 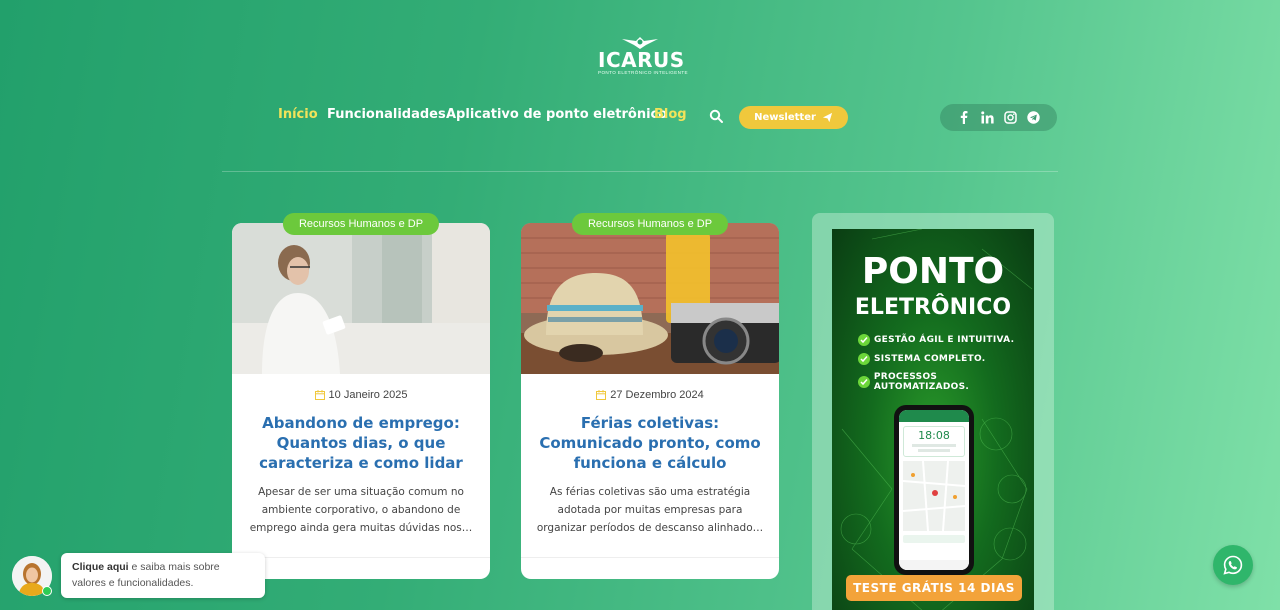 I want to click on nav-item-aplicativo: Aplicativo de ponto eletrônico, so click(x=556, y=114).